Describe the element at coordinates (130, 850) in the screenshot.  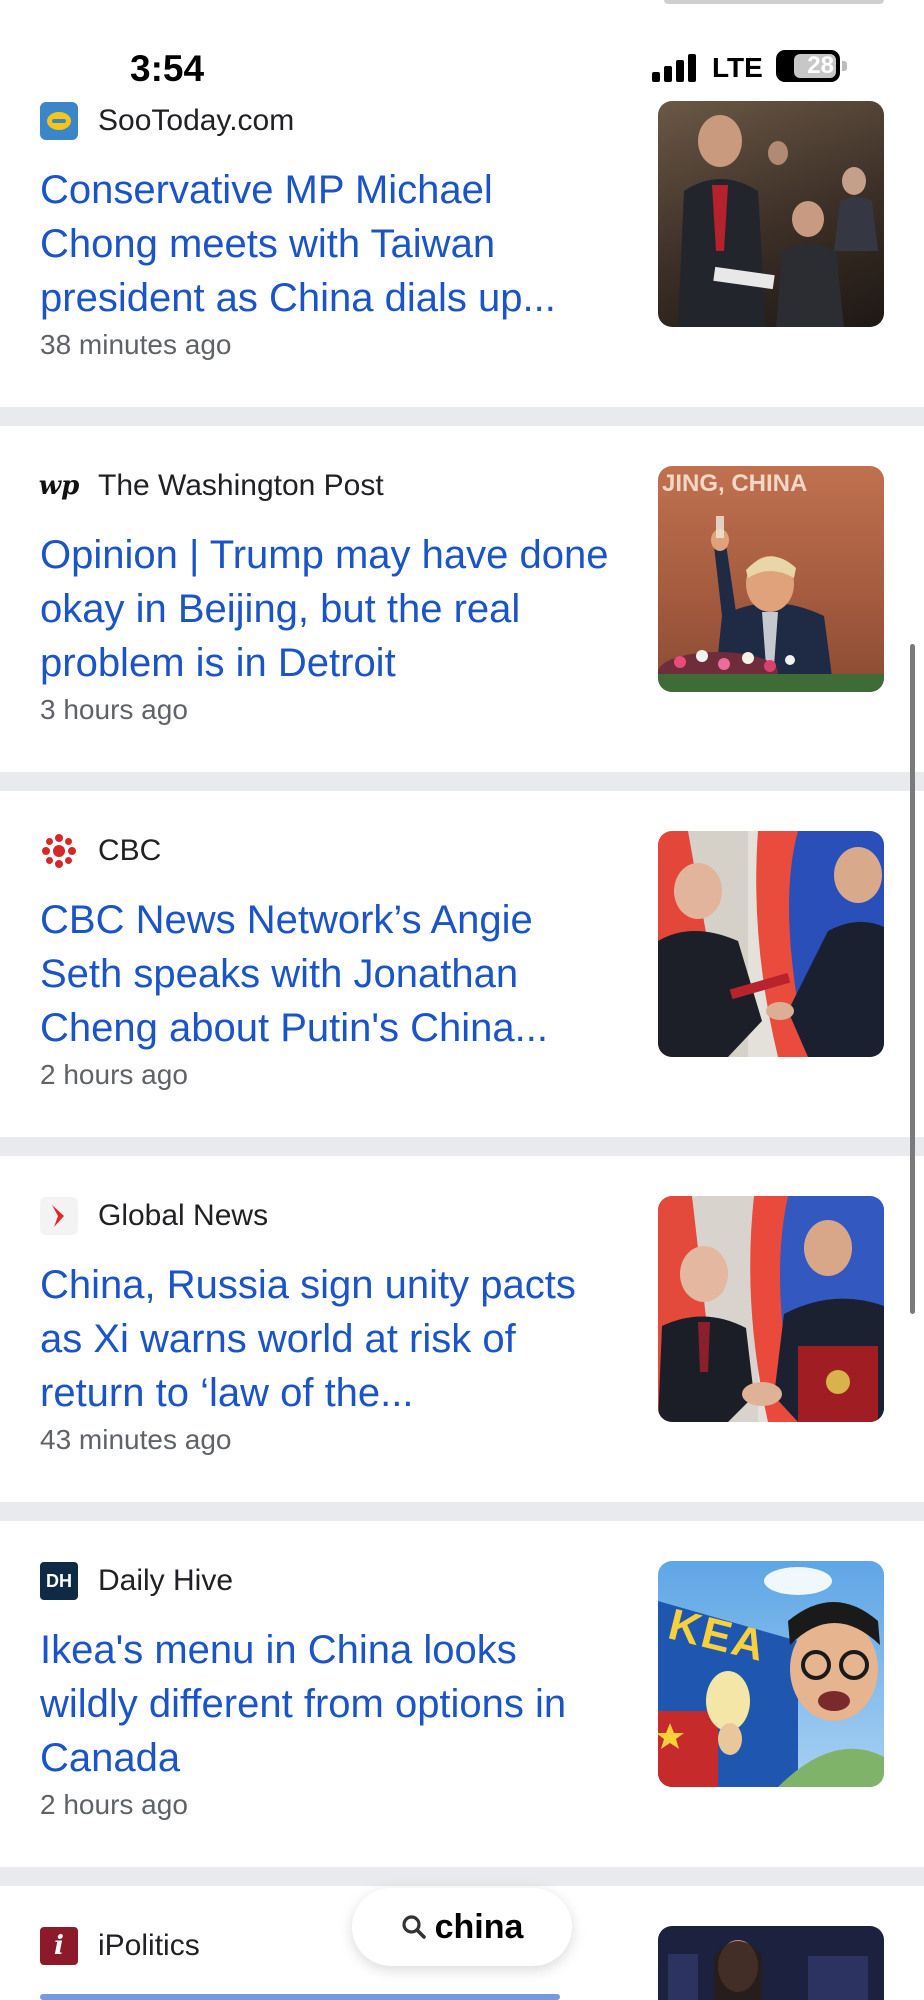
I see `source-name: CBC` at that location.